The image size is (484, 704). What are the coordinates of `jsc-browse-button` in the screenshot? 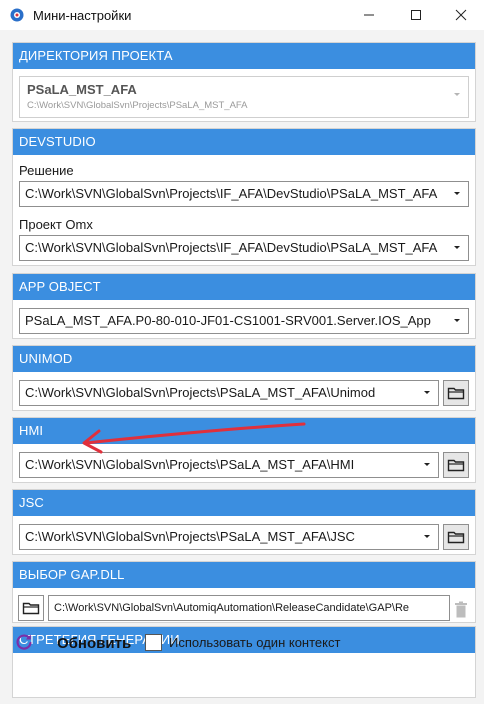 It's located at (456, 537).